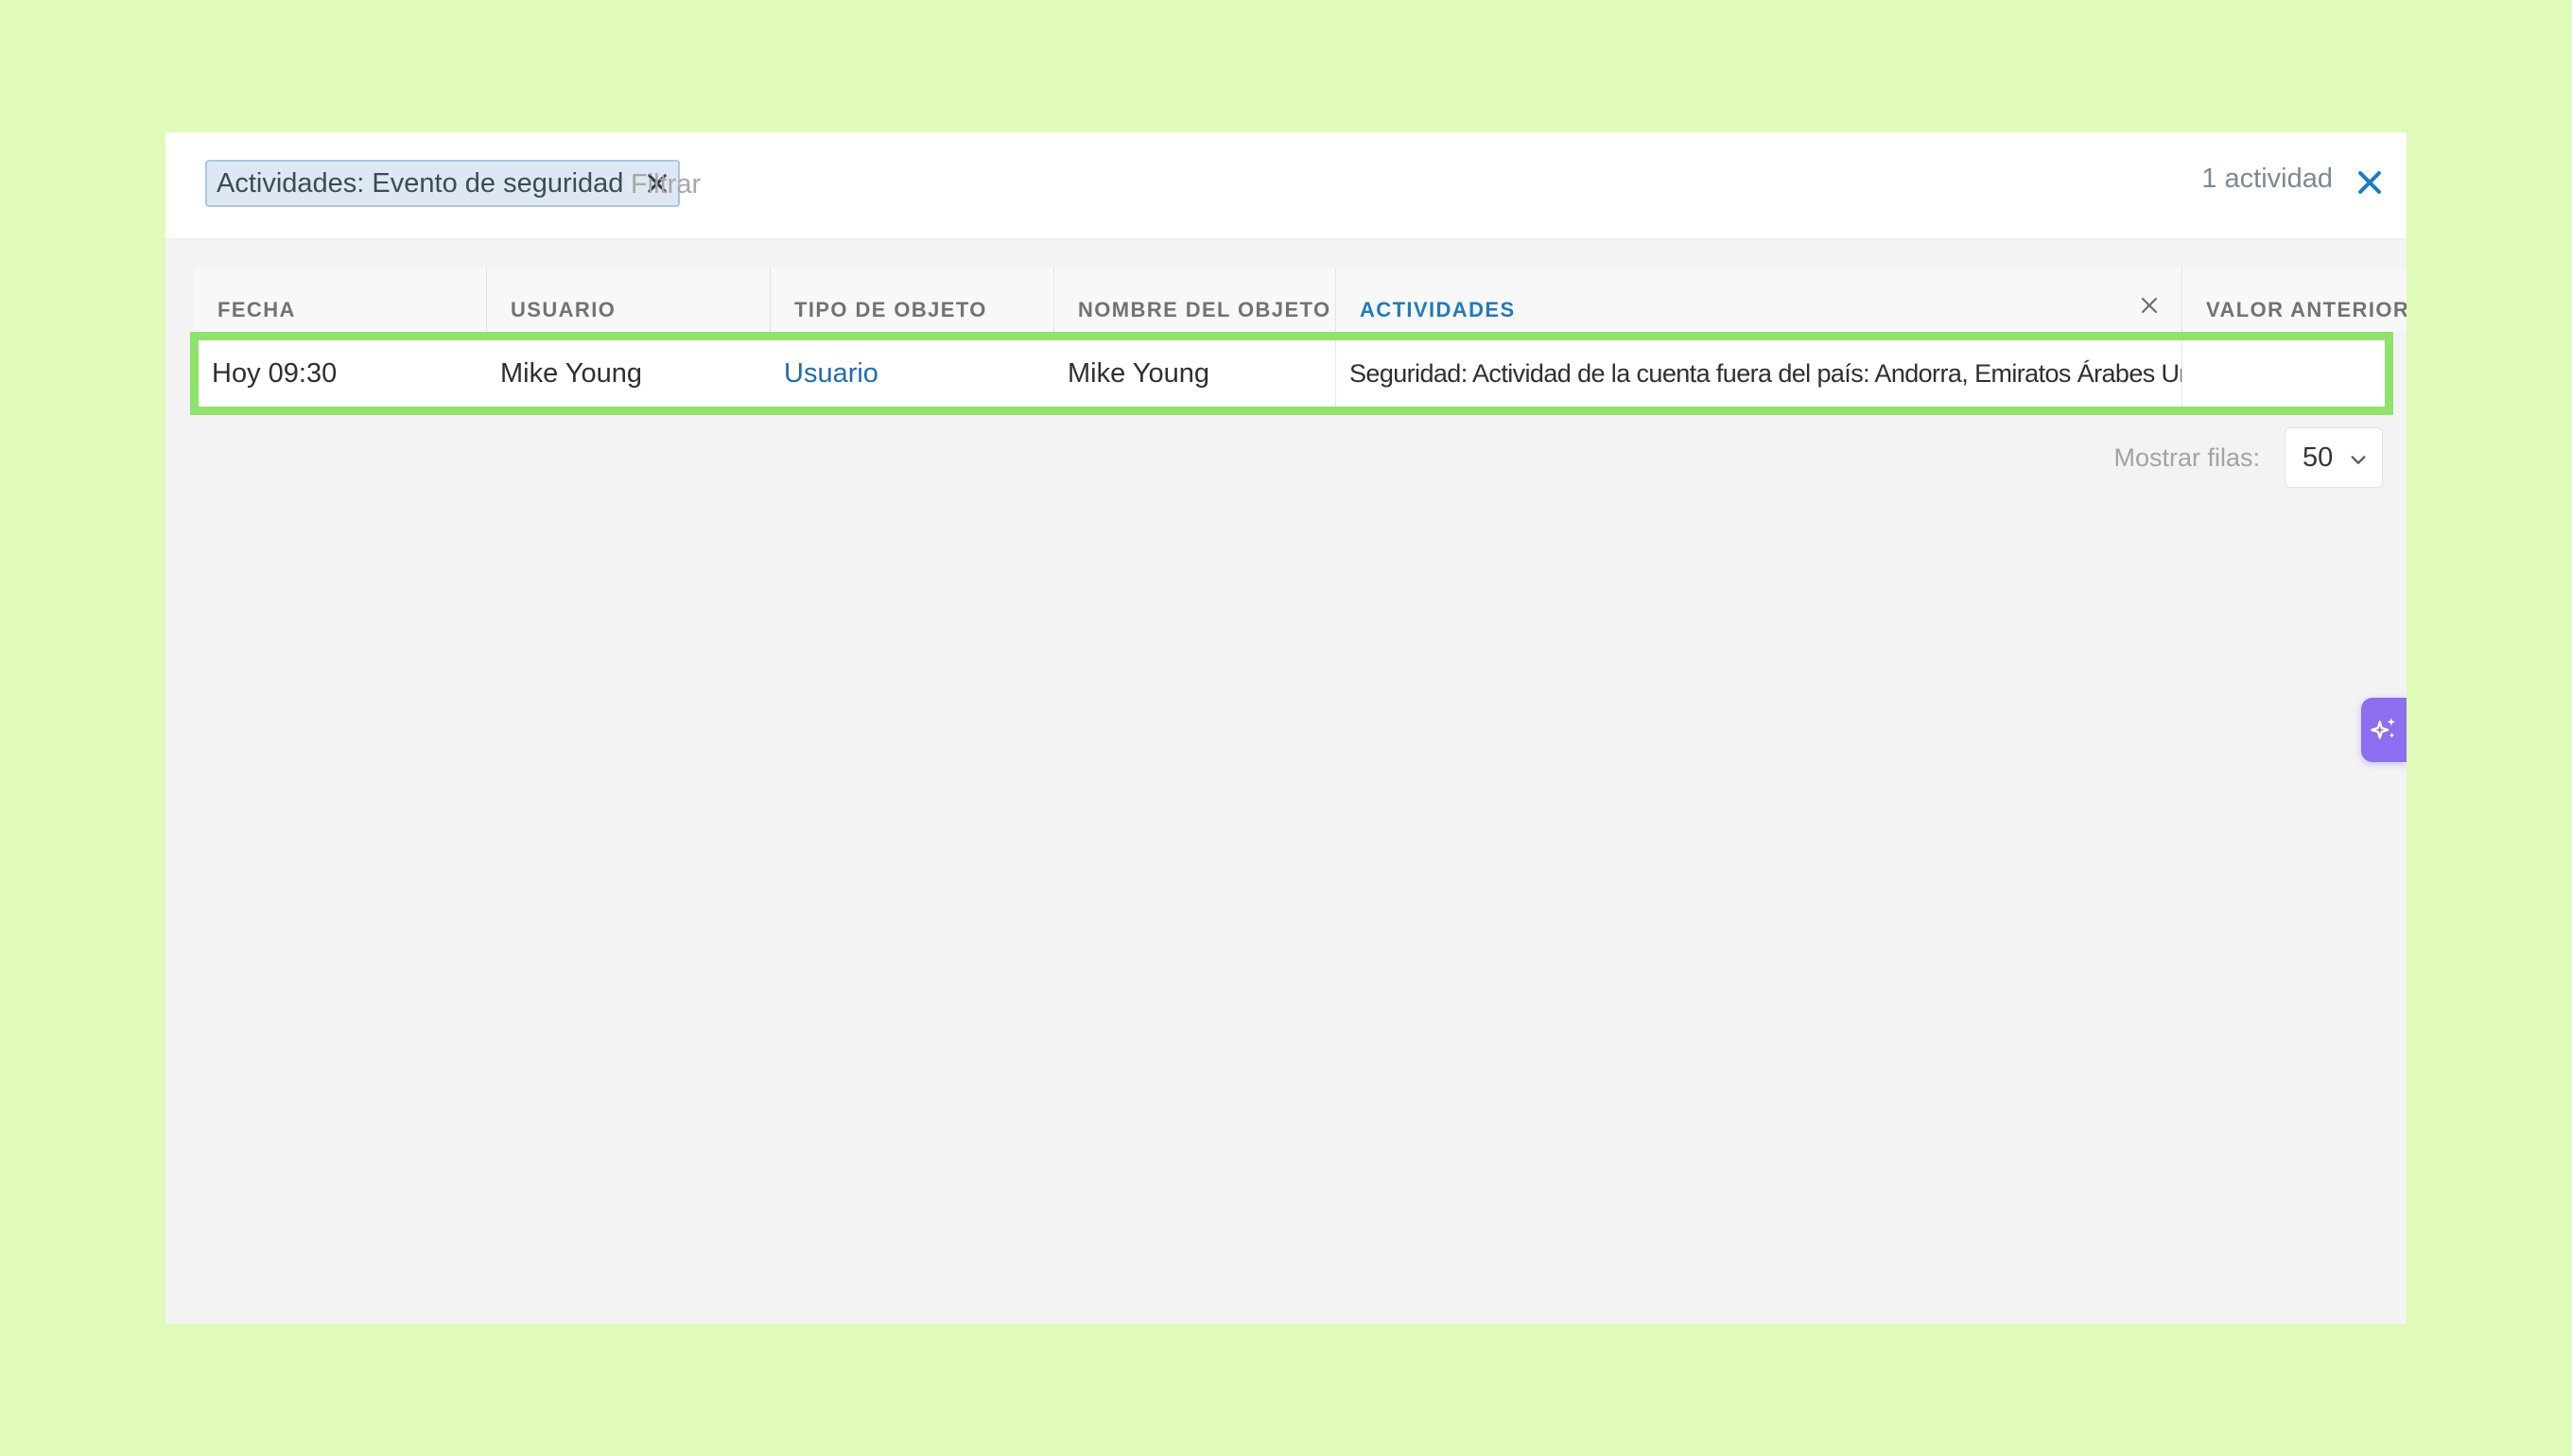 The image size is (2572, 1456). I want to click on cell-tipo-de-objeto-link: Usuario, so click(912, 373).